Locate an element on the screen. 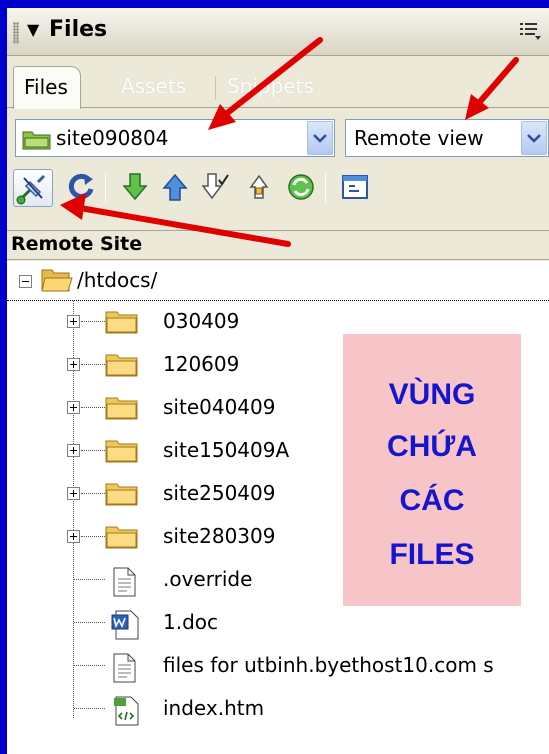 Image resolution: width=549 pixels, height=754 pixels. note-line: CHỨA is located at coordinates (432, 446).